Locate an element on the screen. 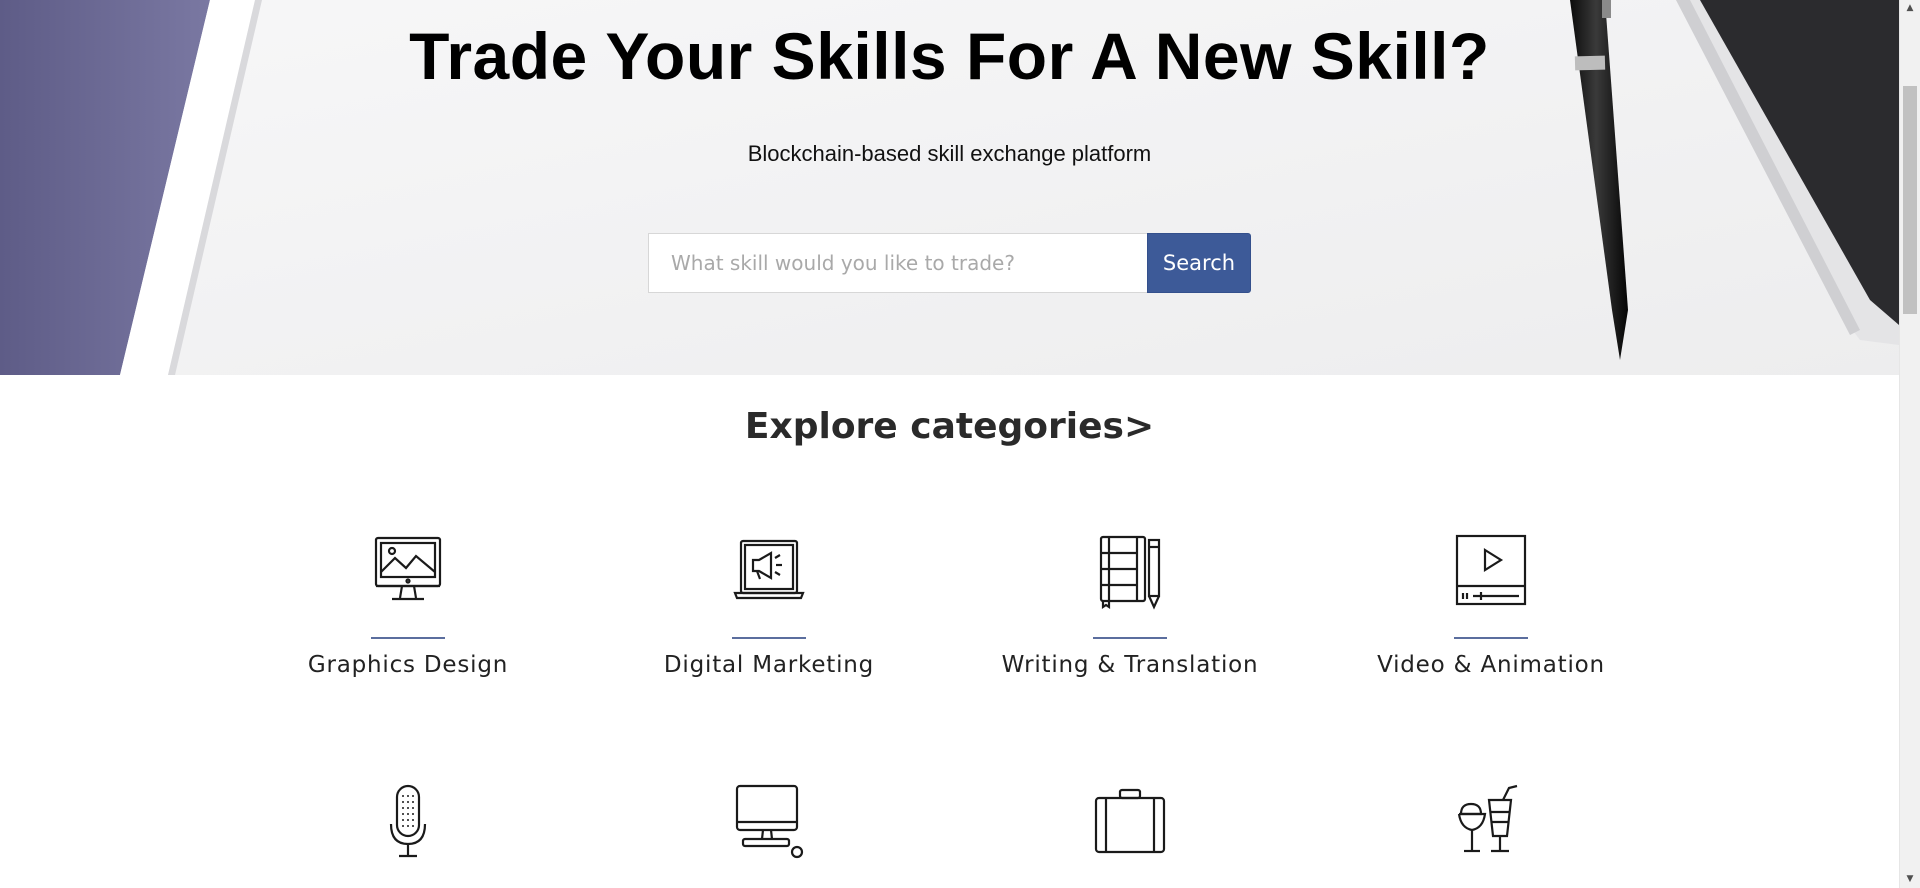 The image size is (1920, 888). category-audio is located at coordinates (408, 836).